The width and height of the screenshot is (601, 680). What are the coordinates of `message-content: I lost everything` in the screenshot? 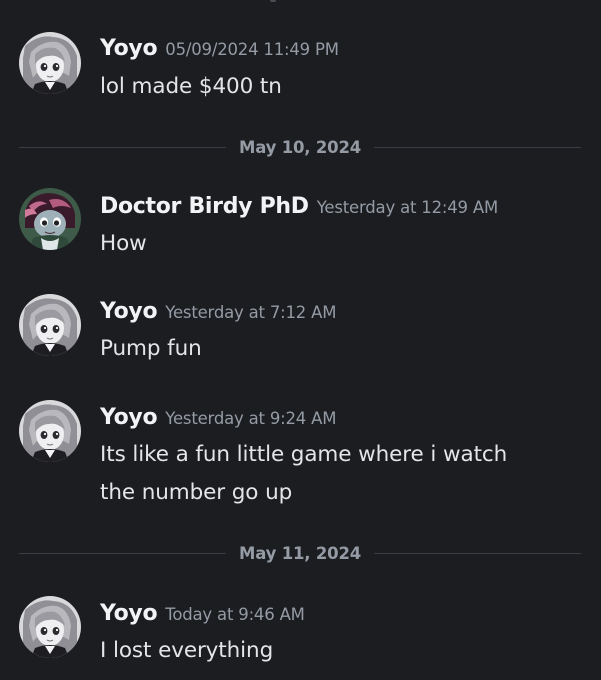 It's located at (335, 651).